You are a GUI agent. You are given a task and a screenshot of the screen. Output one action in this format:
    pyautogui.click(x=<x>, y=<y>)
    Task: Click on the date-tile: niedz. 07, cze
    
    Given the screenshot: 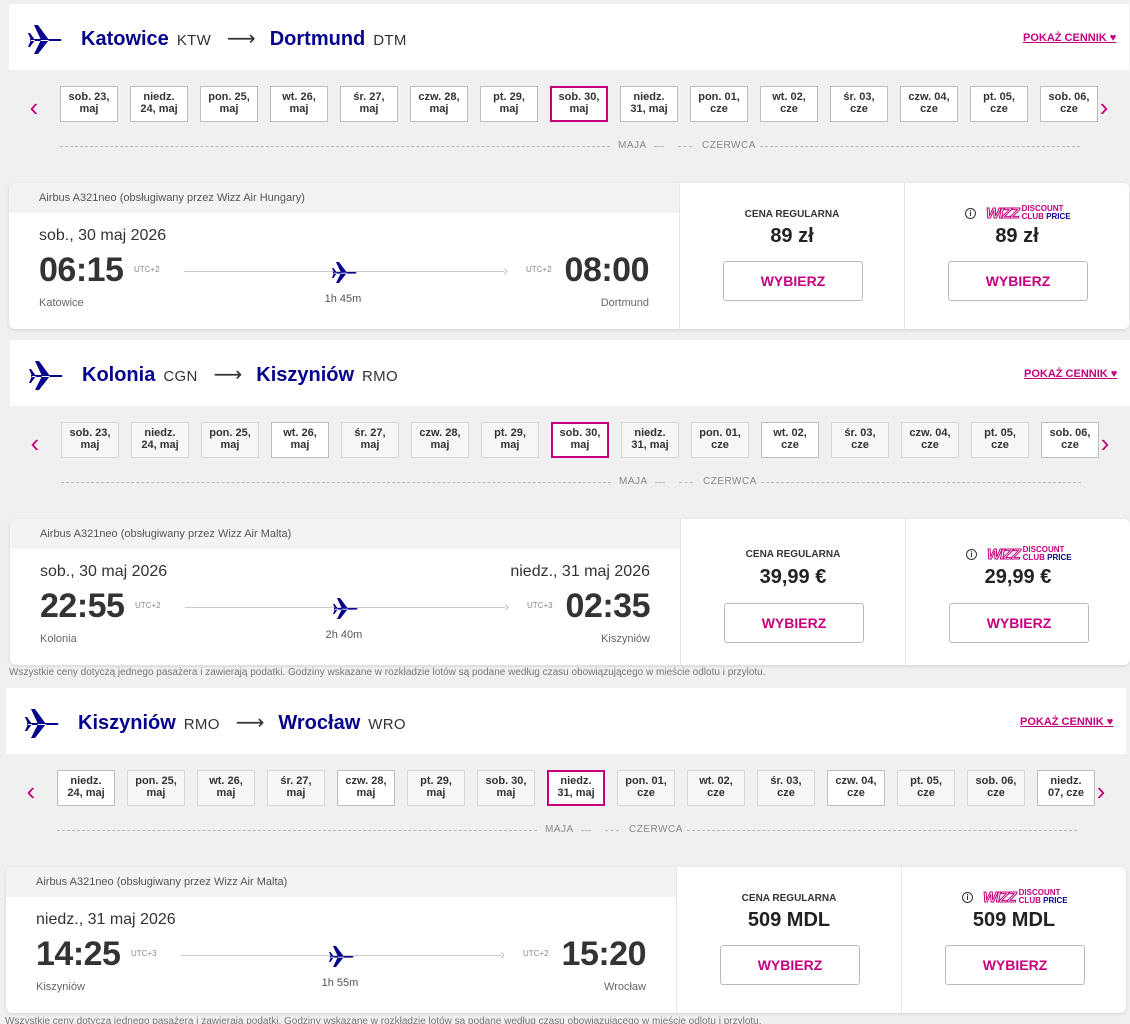 What is the action you would take?
    pyautogui.click(x=1066, y=788)
    